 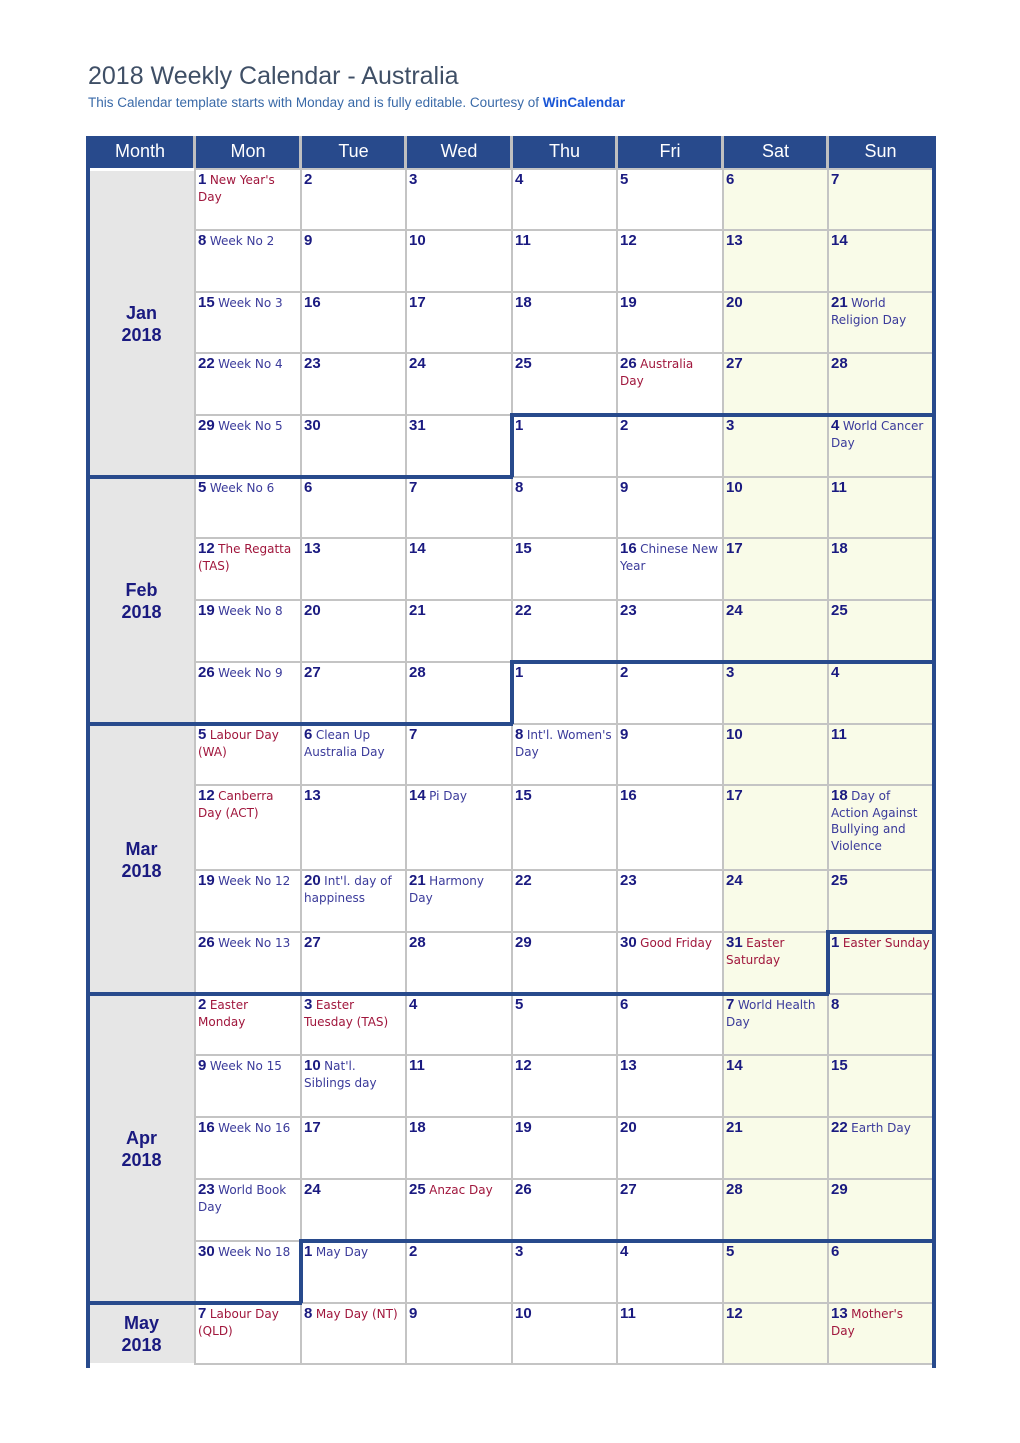 I want to click on day-cell-wed: 21, so click(x=459, y=631).